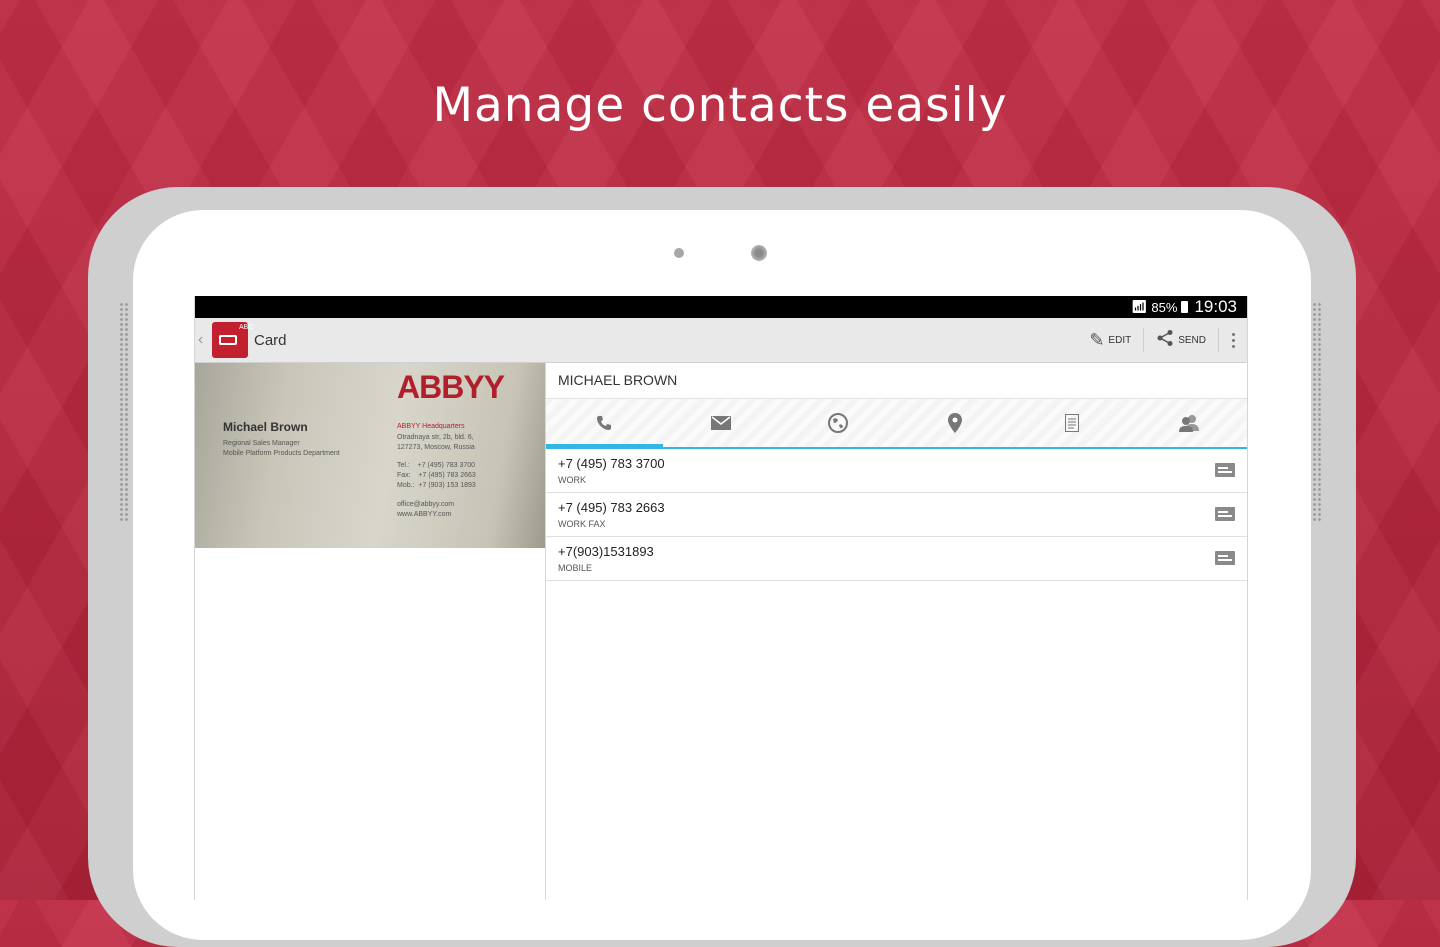  I want to click on note-icon, so click(1071, 423).